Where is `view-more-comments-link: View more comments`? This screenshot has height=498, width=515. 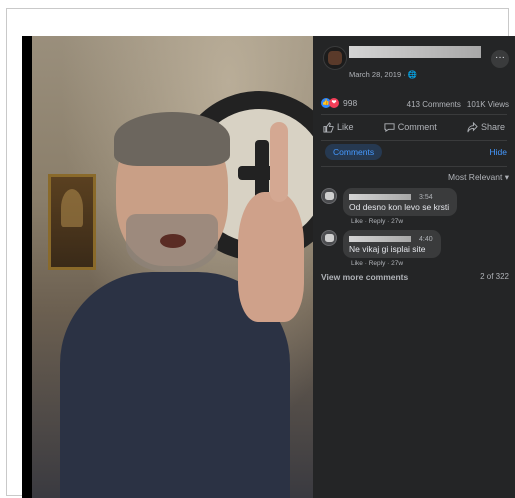 view-more-comments-link: View more comments is located at coordinates (364, 277).